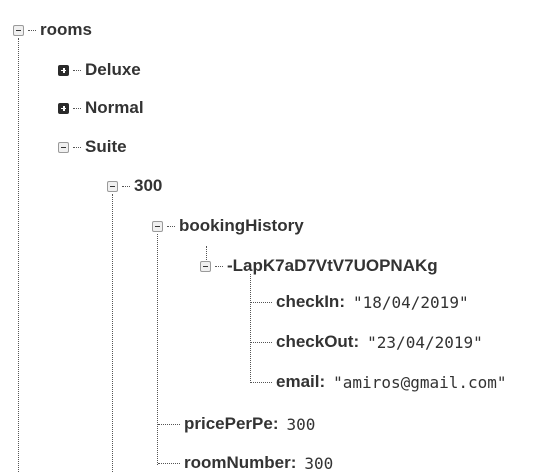  I want to click on tree-node-booking-history: bookingHistory, so click(228, 226).